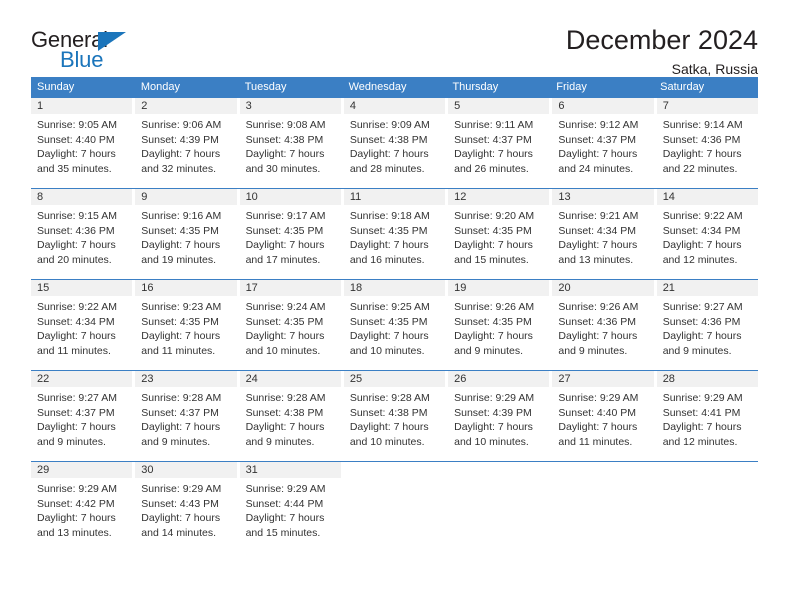  Describe the element at coordinates (499, 106) in the screenshot. I see `day-number: 5` at that location.